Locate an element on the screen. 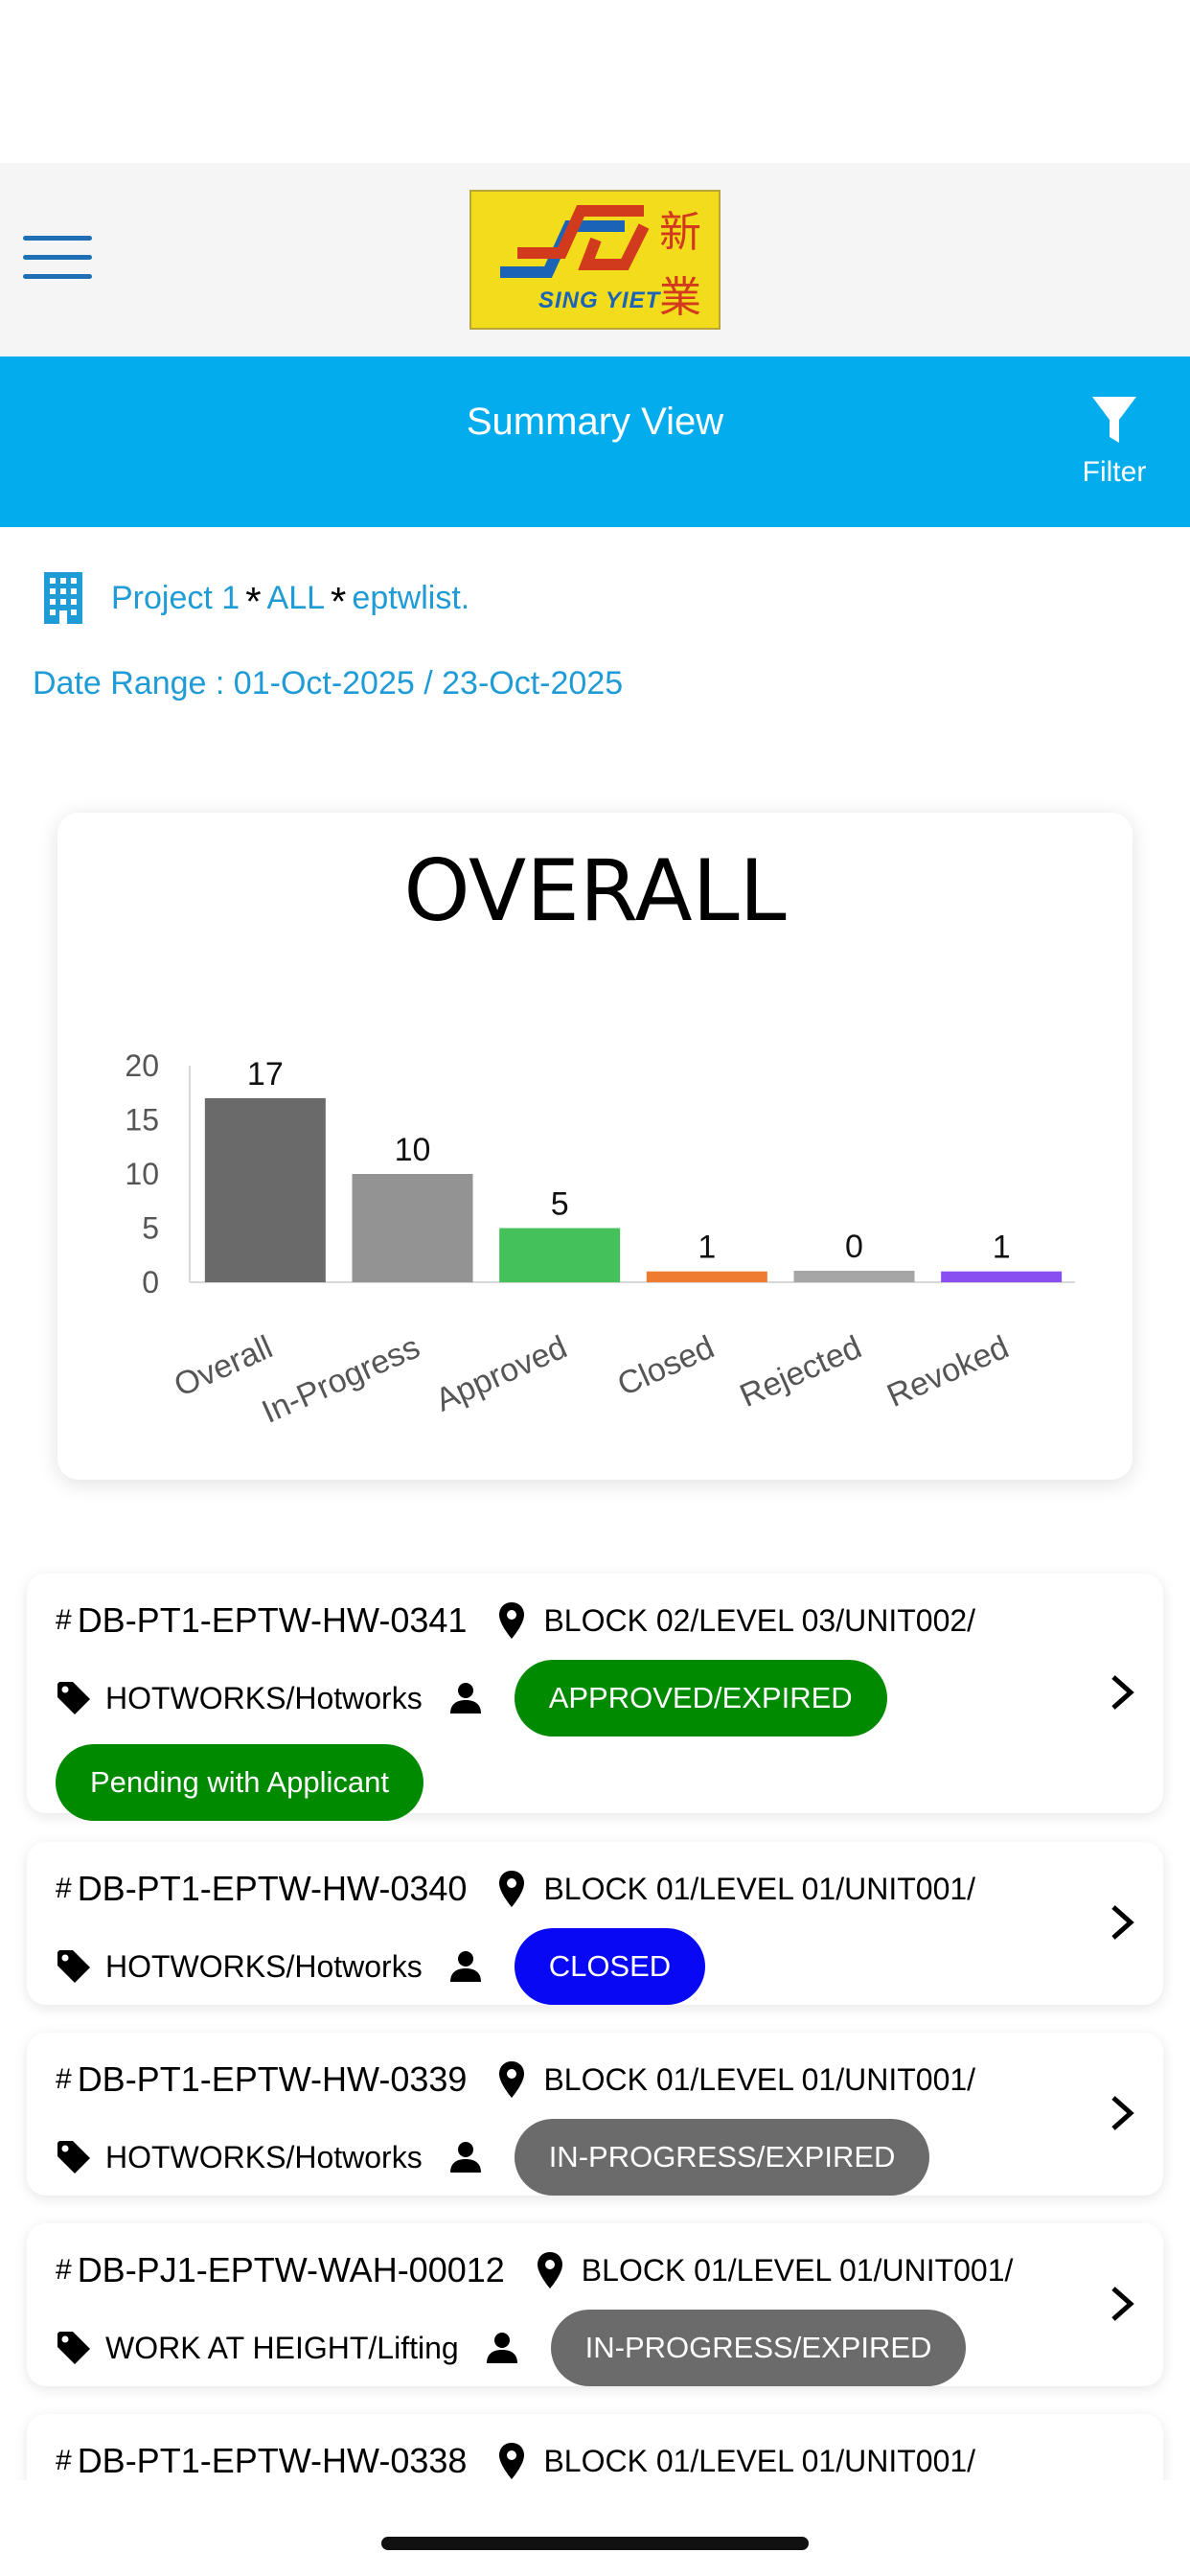 The height and width of the screenshot is (2576, 1190). date-range-label: Date Range : is located at coordinates (133, 683).